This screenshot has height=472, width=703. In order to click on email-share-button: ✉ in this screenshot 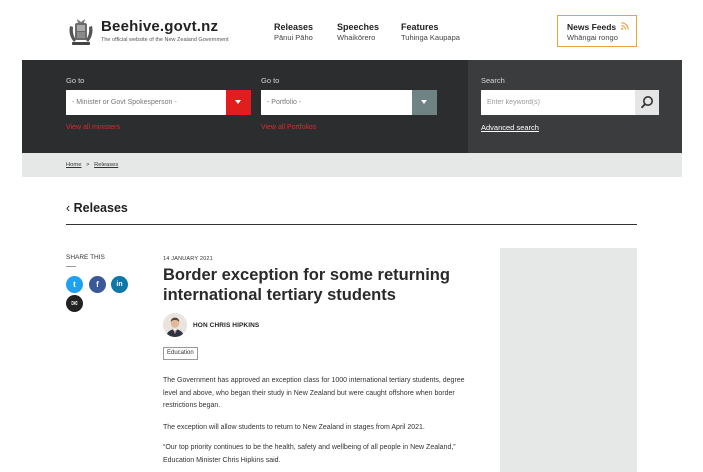, I will do `click(74, 303)`.